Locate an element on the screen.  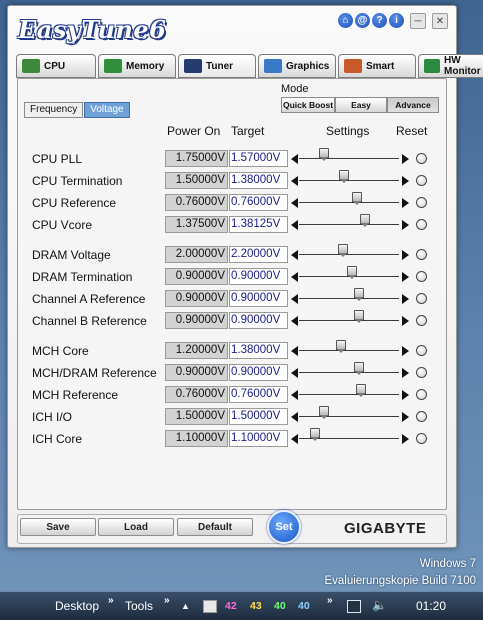
tab-smart: Smart is located at coordinates (377, 66).